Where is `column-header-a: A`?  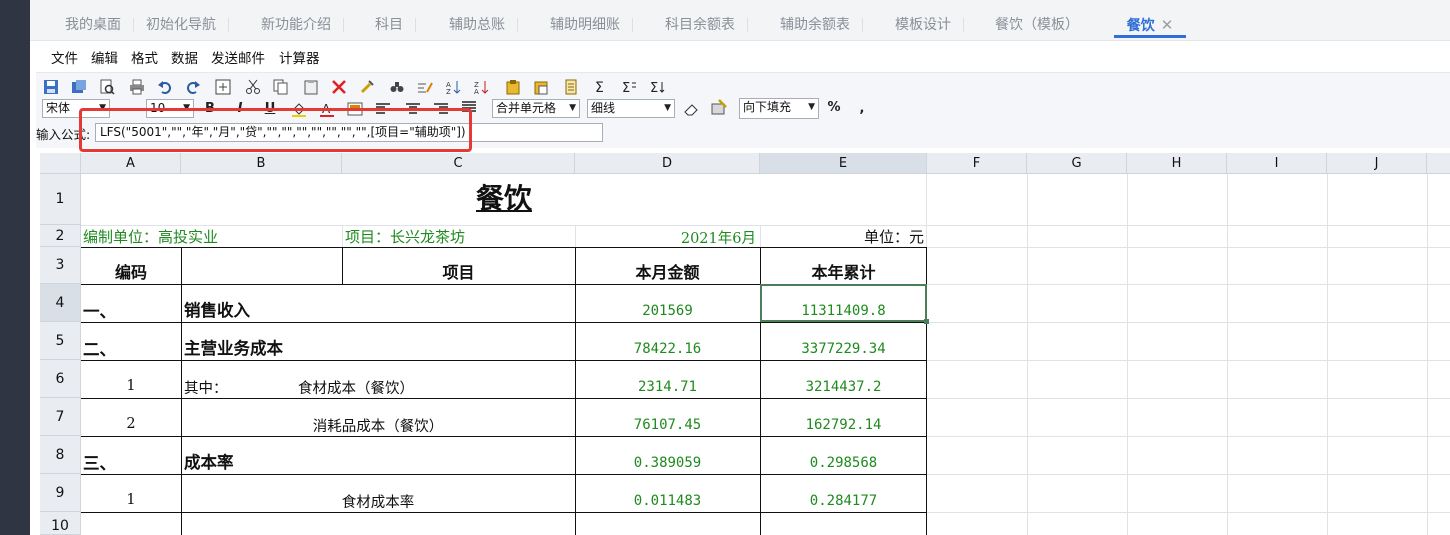 column-header-a: A is located at coordinates (131, 163).